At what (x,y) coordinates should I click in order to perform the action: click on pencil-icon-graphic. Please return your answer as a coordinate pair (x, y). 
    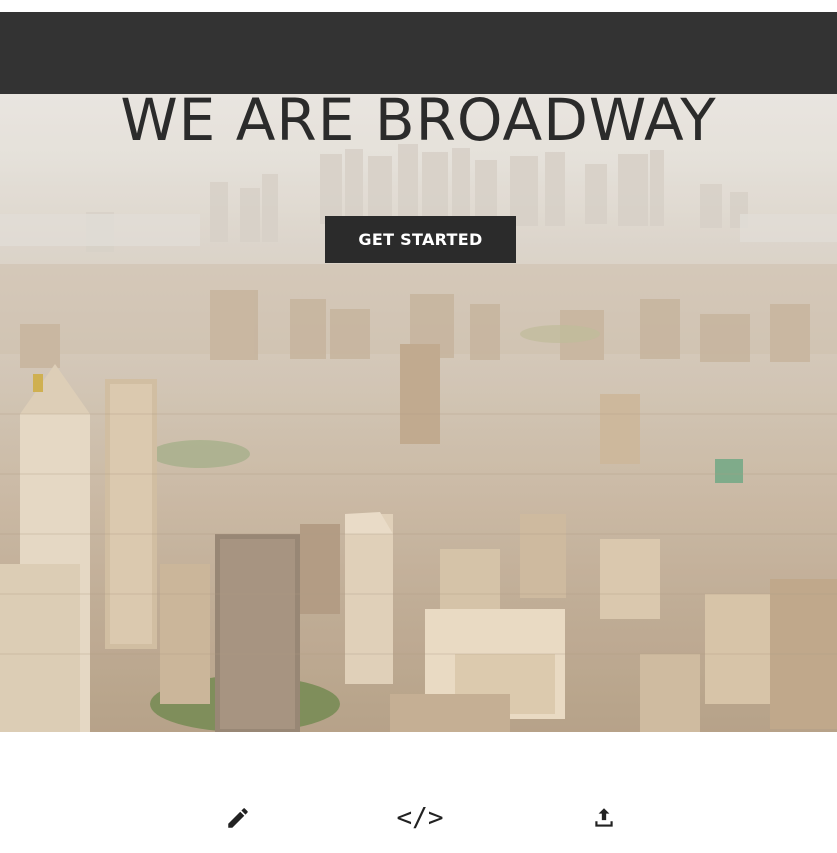
    Looking at the image, I should click on (238, 818).